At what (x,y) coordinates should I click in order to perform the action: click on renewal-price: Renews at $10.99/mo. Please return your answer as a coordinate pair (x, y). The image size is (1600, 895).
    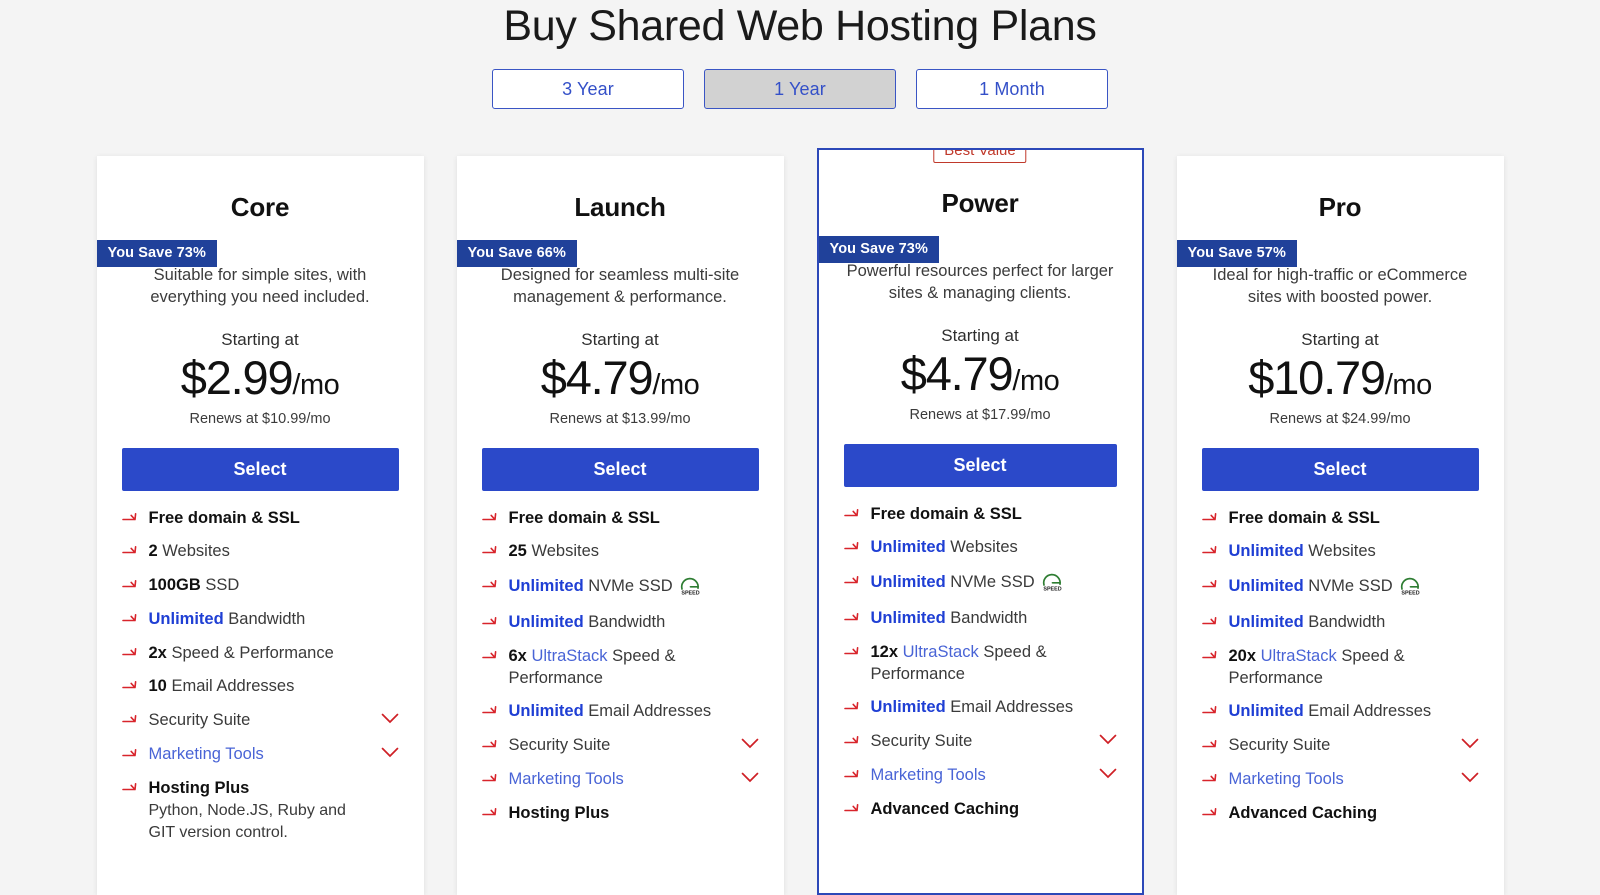
    Looking at the image, I should click on (260, 418).